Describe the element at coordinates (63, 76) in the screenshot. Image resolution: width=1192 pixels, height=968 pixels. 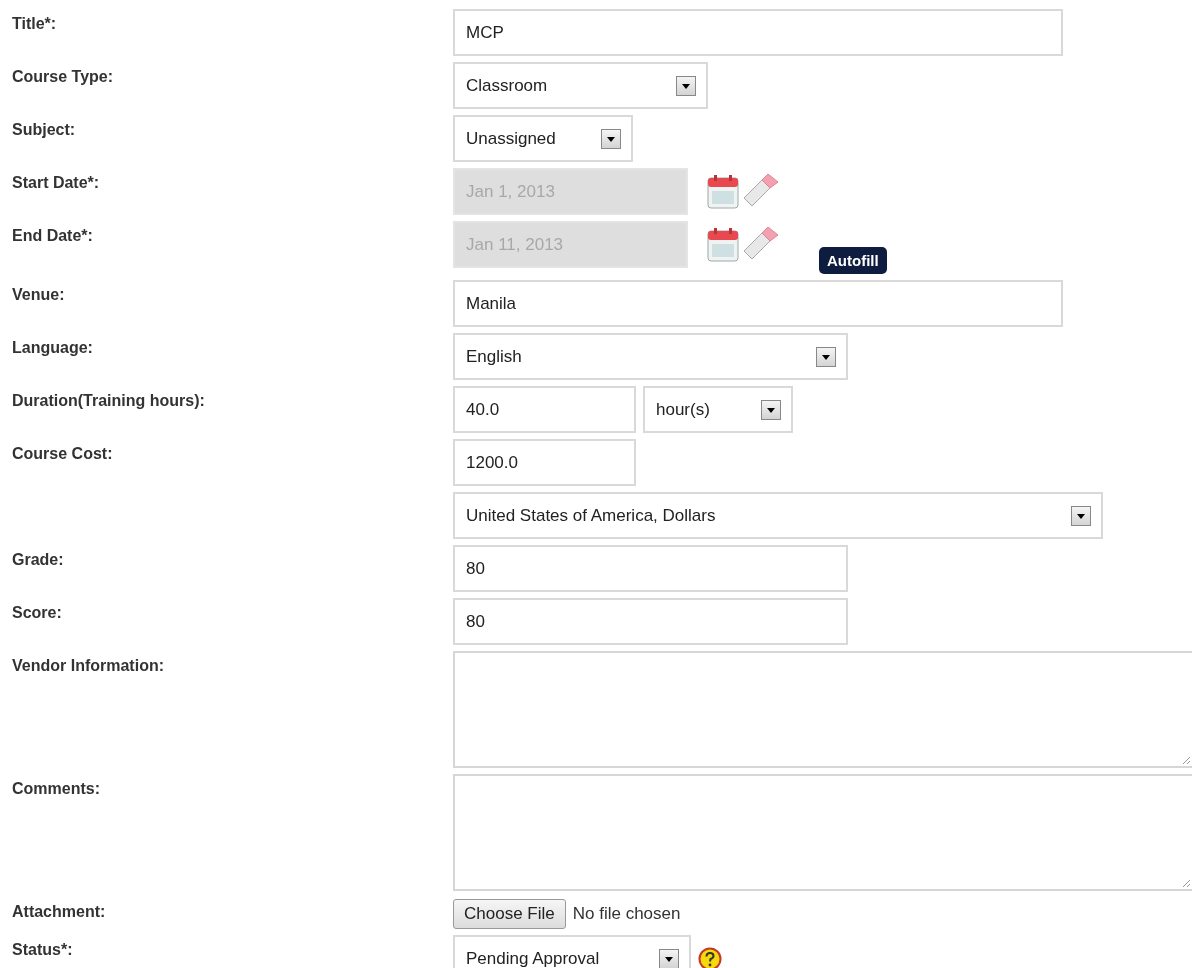
I see `field-label: Course Type:` at that location.